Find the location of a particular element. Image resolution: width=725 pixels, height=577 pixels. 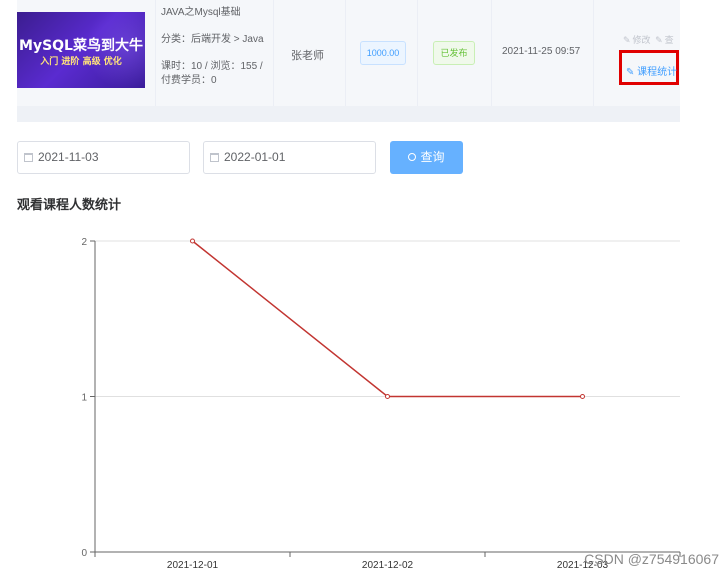

edit-link: 修改 is located at coordinates (642, 40).